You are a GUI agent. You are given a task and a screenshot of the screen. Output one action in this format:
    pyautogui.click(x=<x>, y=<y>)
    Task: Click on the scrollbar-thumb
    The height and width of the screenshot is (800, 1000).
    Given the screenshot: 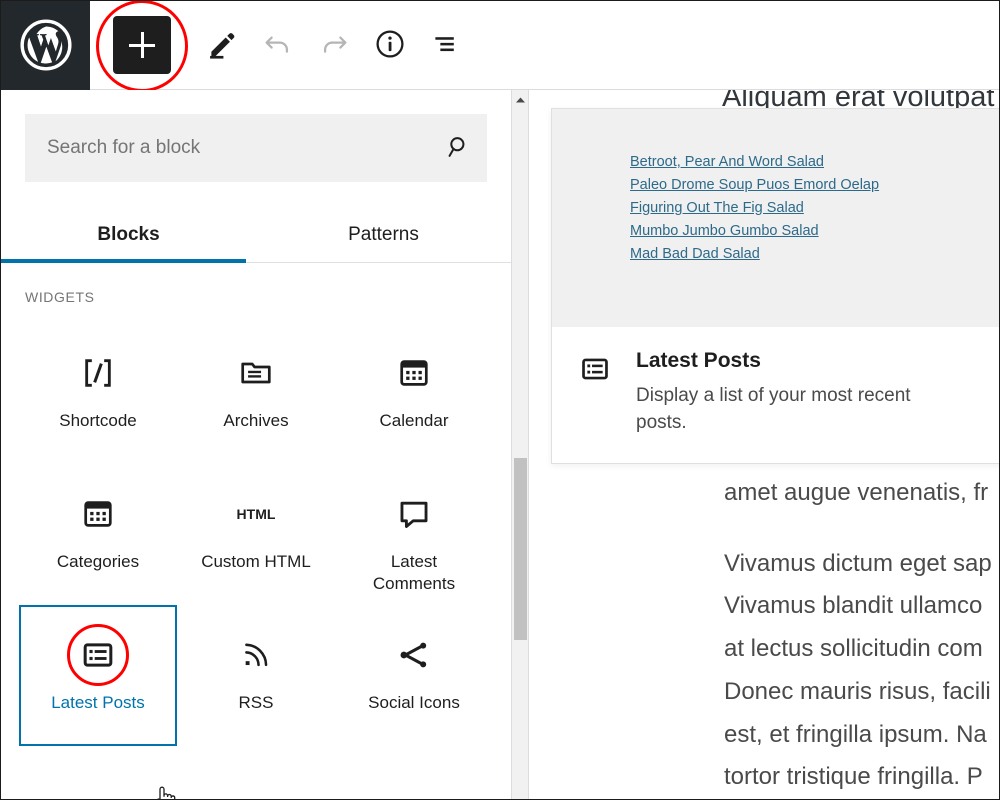 What is the action you would take?
    pyautogui.click(x=520, y=549)
    